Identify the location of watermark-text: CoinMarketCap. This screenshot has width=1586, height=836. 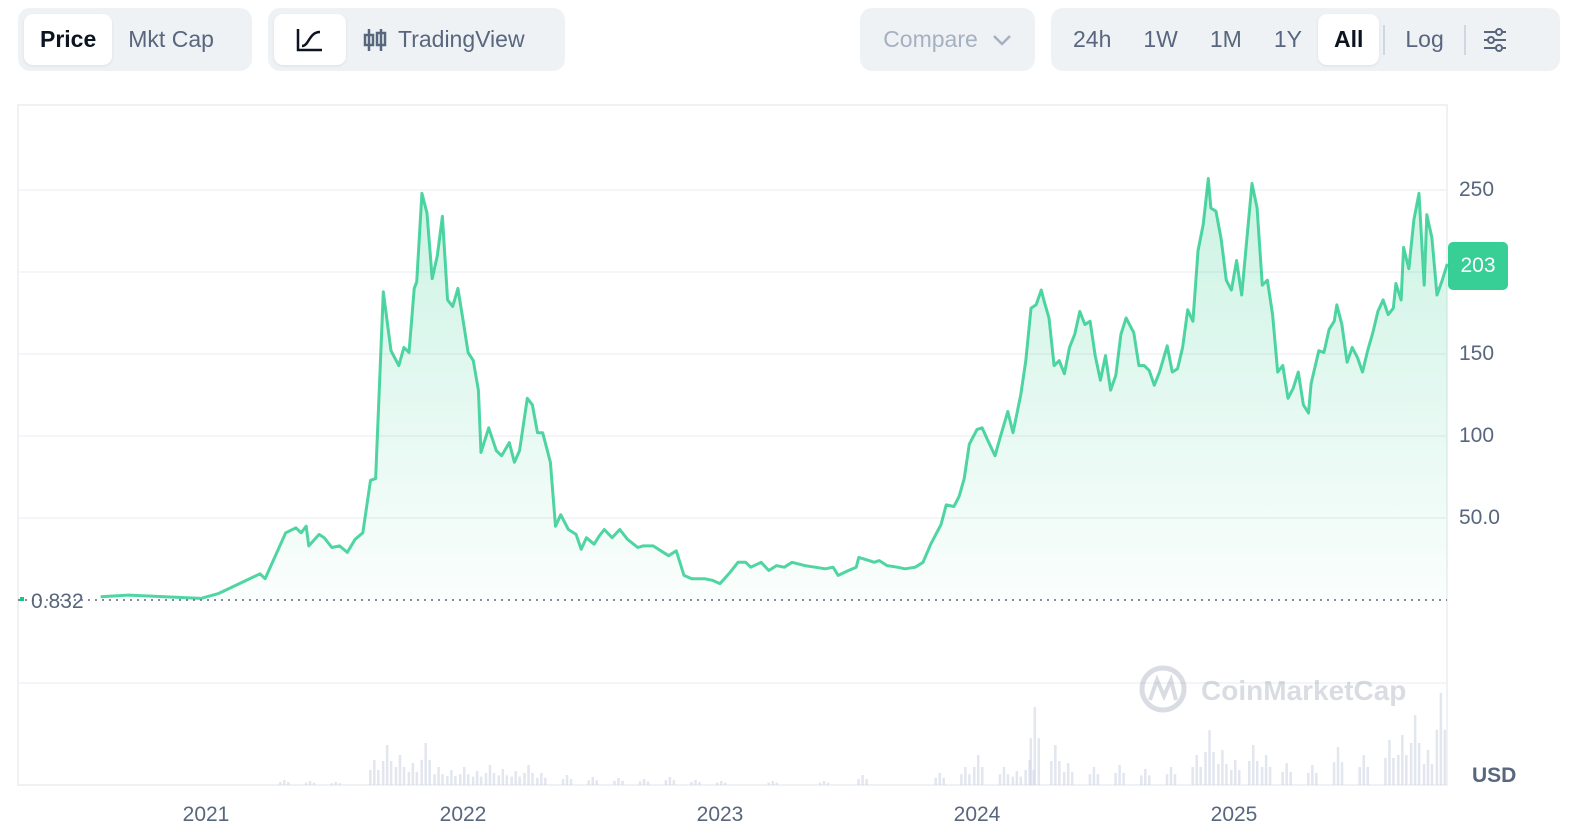
(1303, 690).